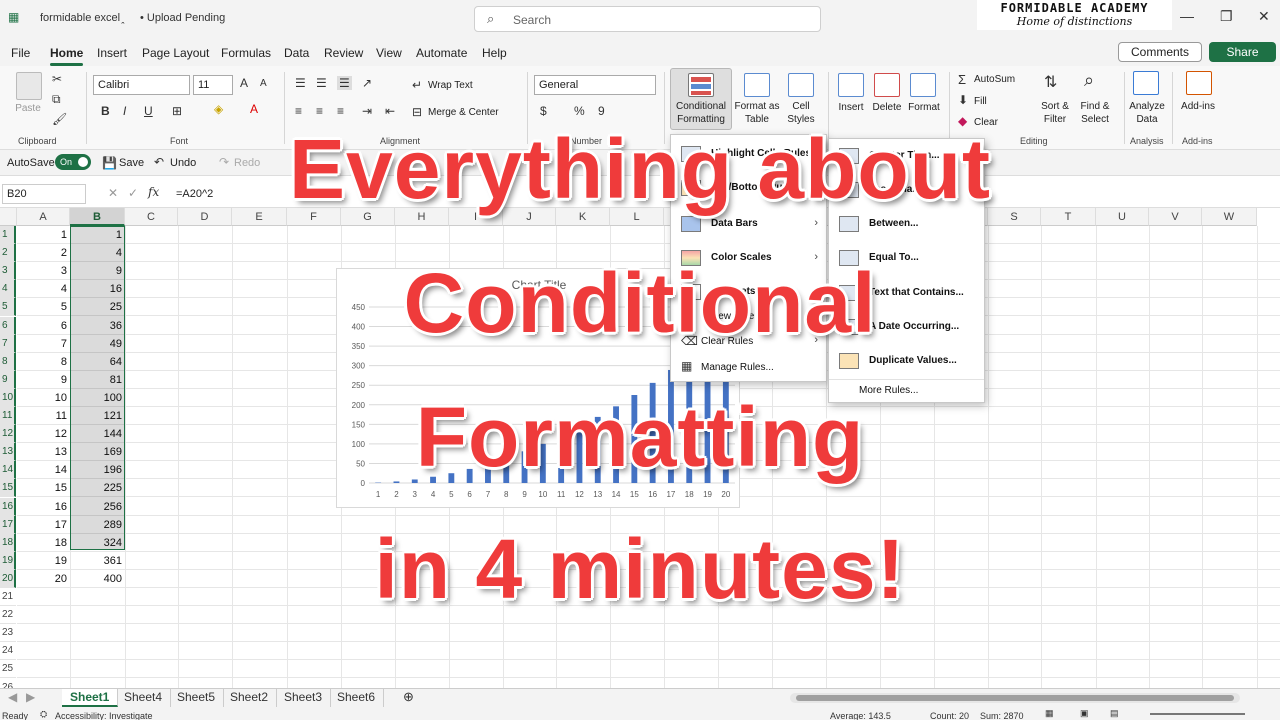  What do you see at coordinates (8, 669) in the screenshot?
I see `row-header-25: 25` at bounding box center [8, 669].